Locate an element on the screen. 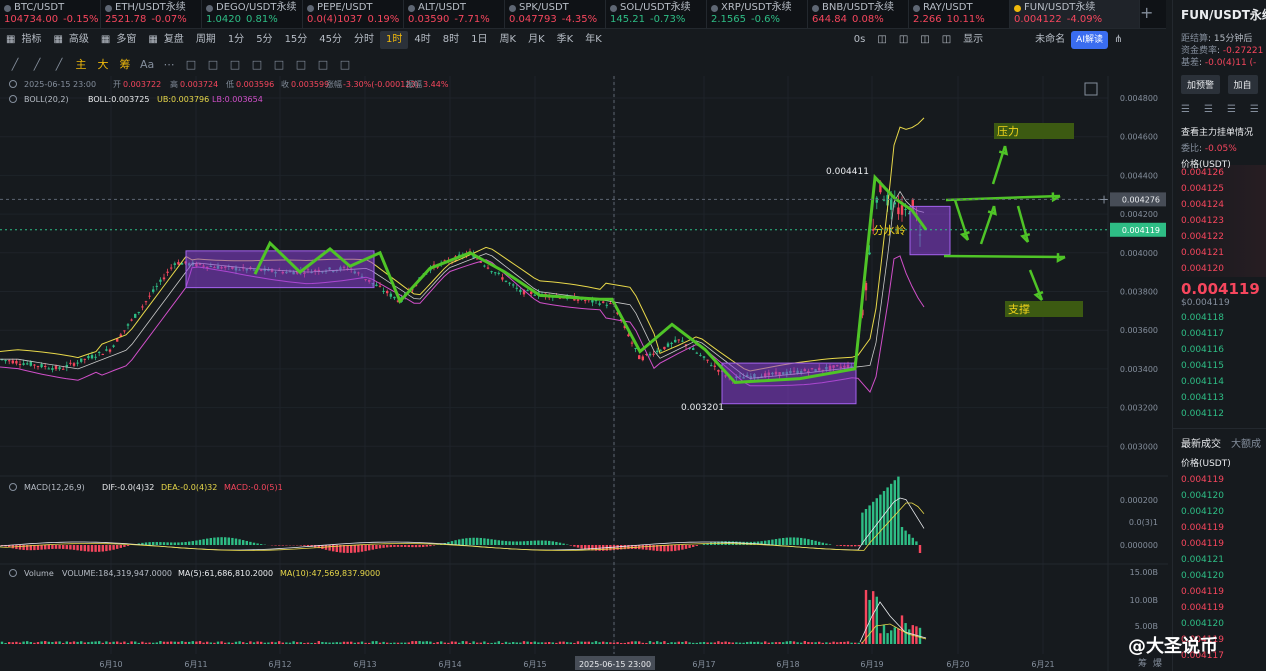 The height and width of the screenshot is (671, 1266). ai-interpret-button: AI解读 is located at coordinates (1089, 40).